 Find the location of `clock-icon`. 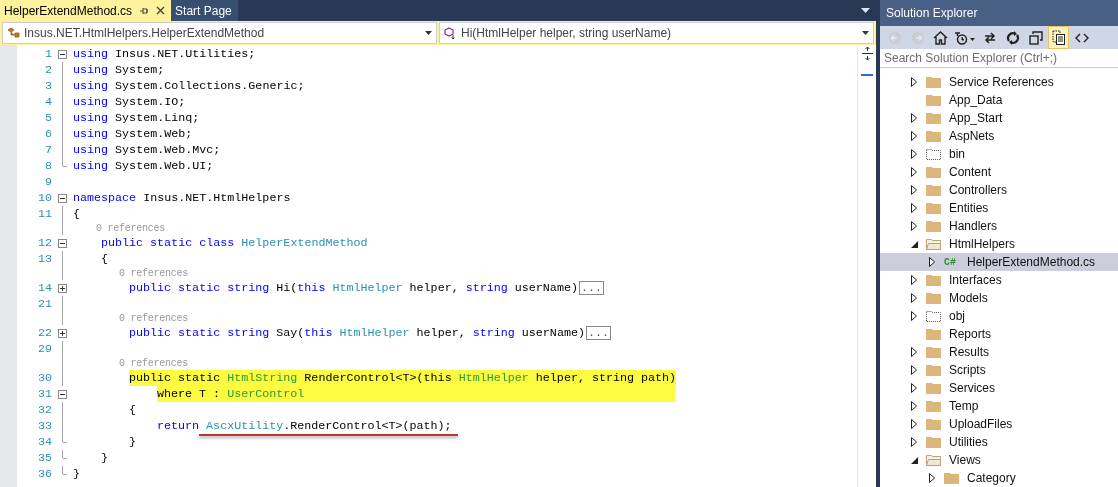

clock-icon is located at coordinates (965, 37).